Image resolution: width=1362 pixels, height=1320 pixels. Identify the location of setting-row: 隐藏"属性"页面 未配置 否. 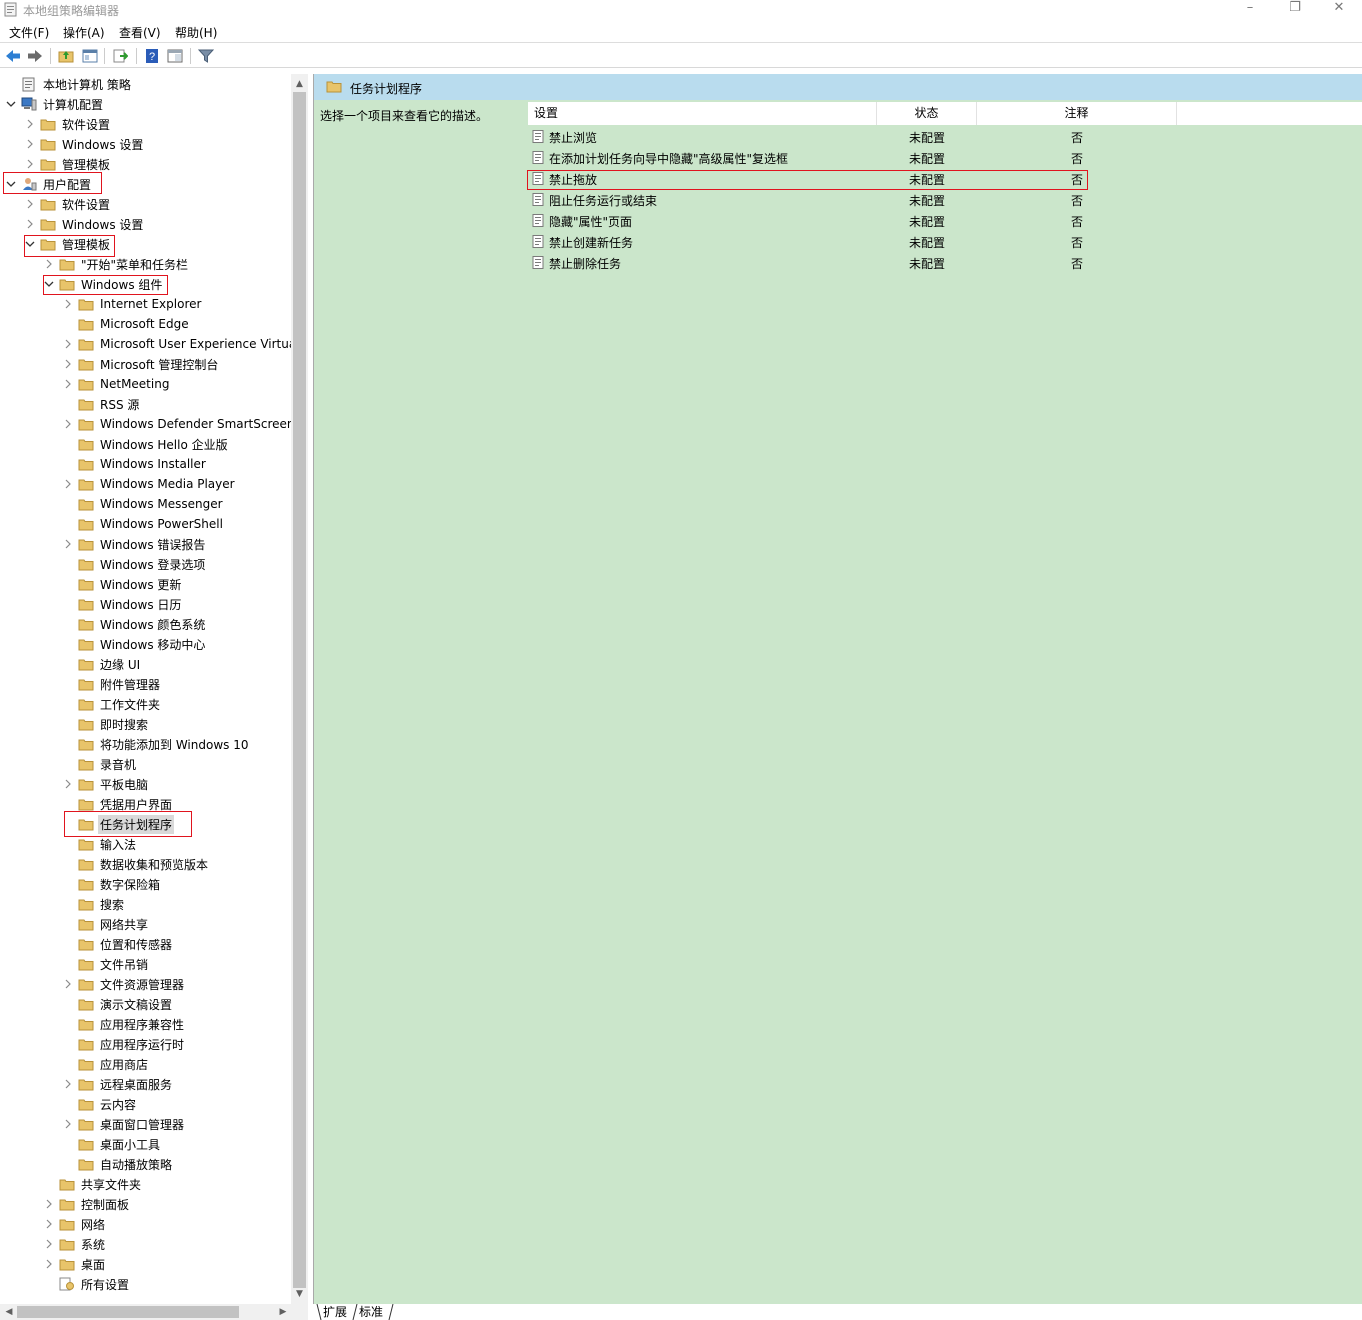
(945, 220).